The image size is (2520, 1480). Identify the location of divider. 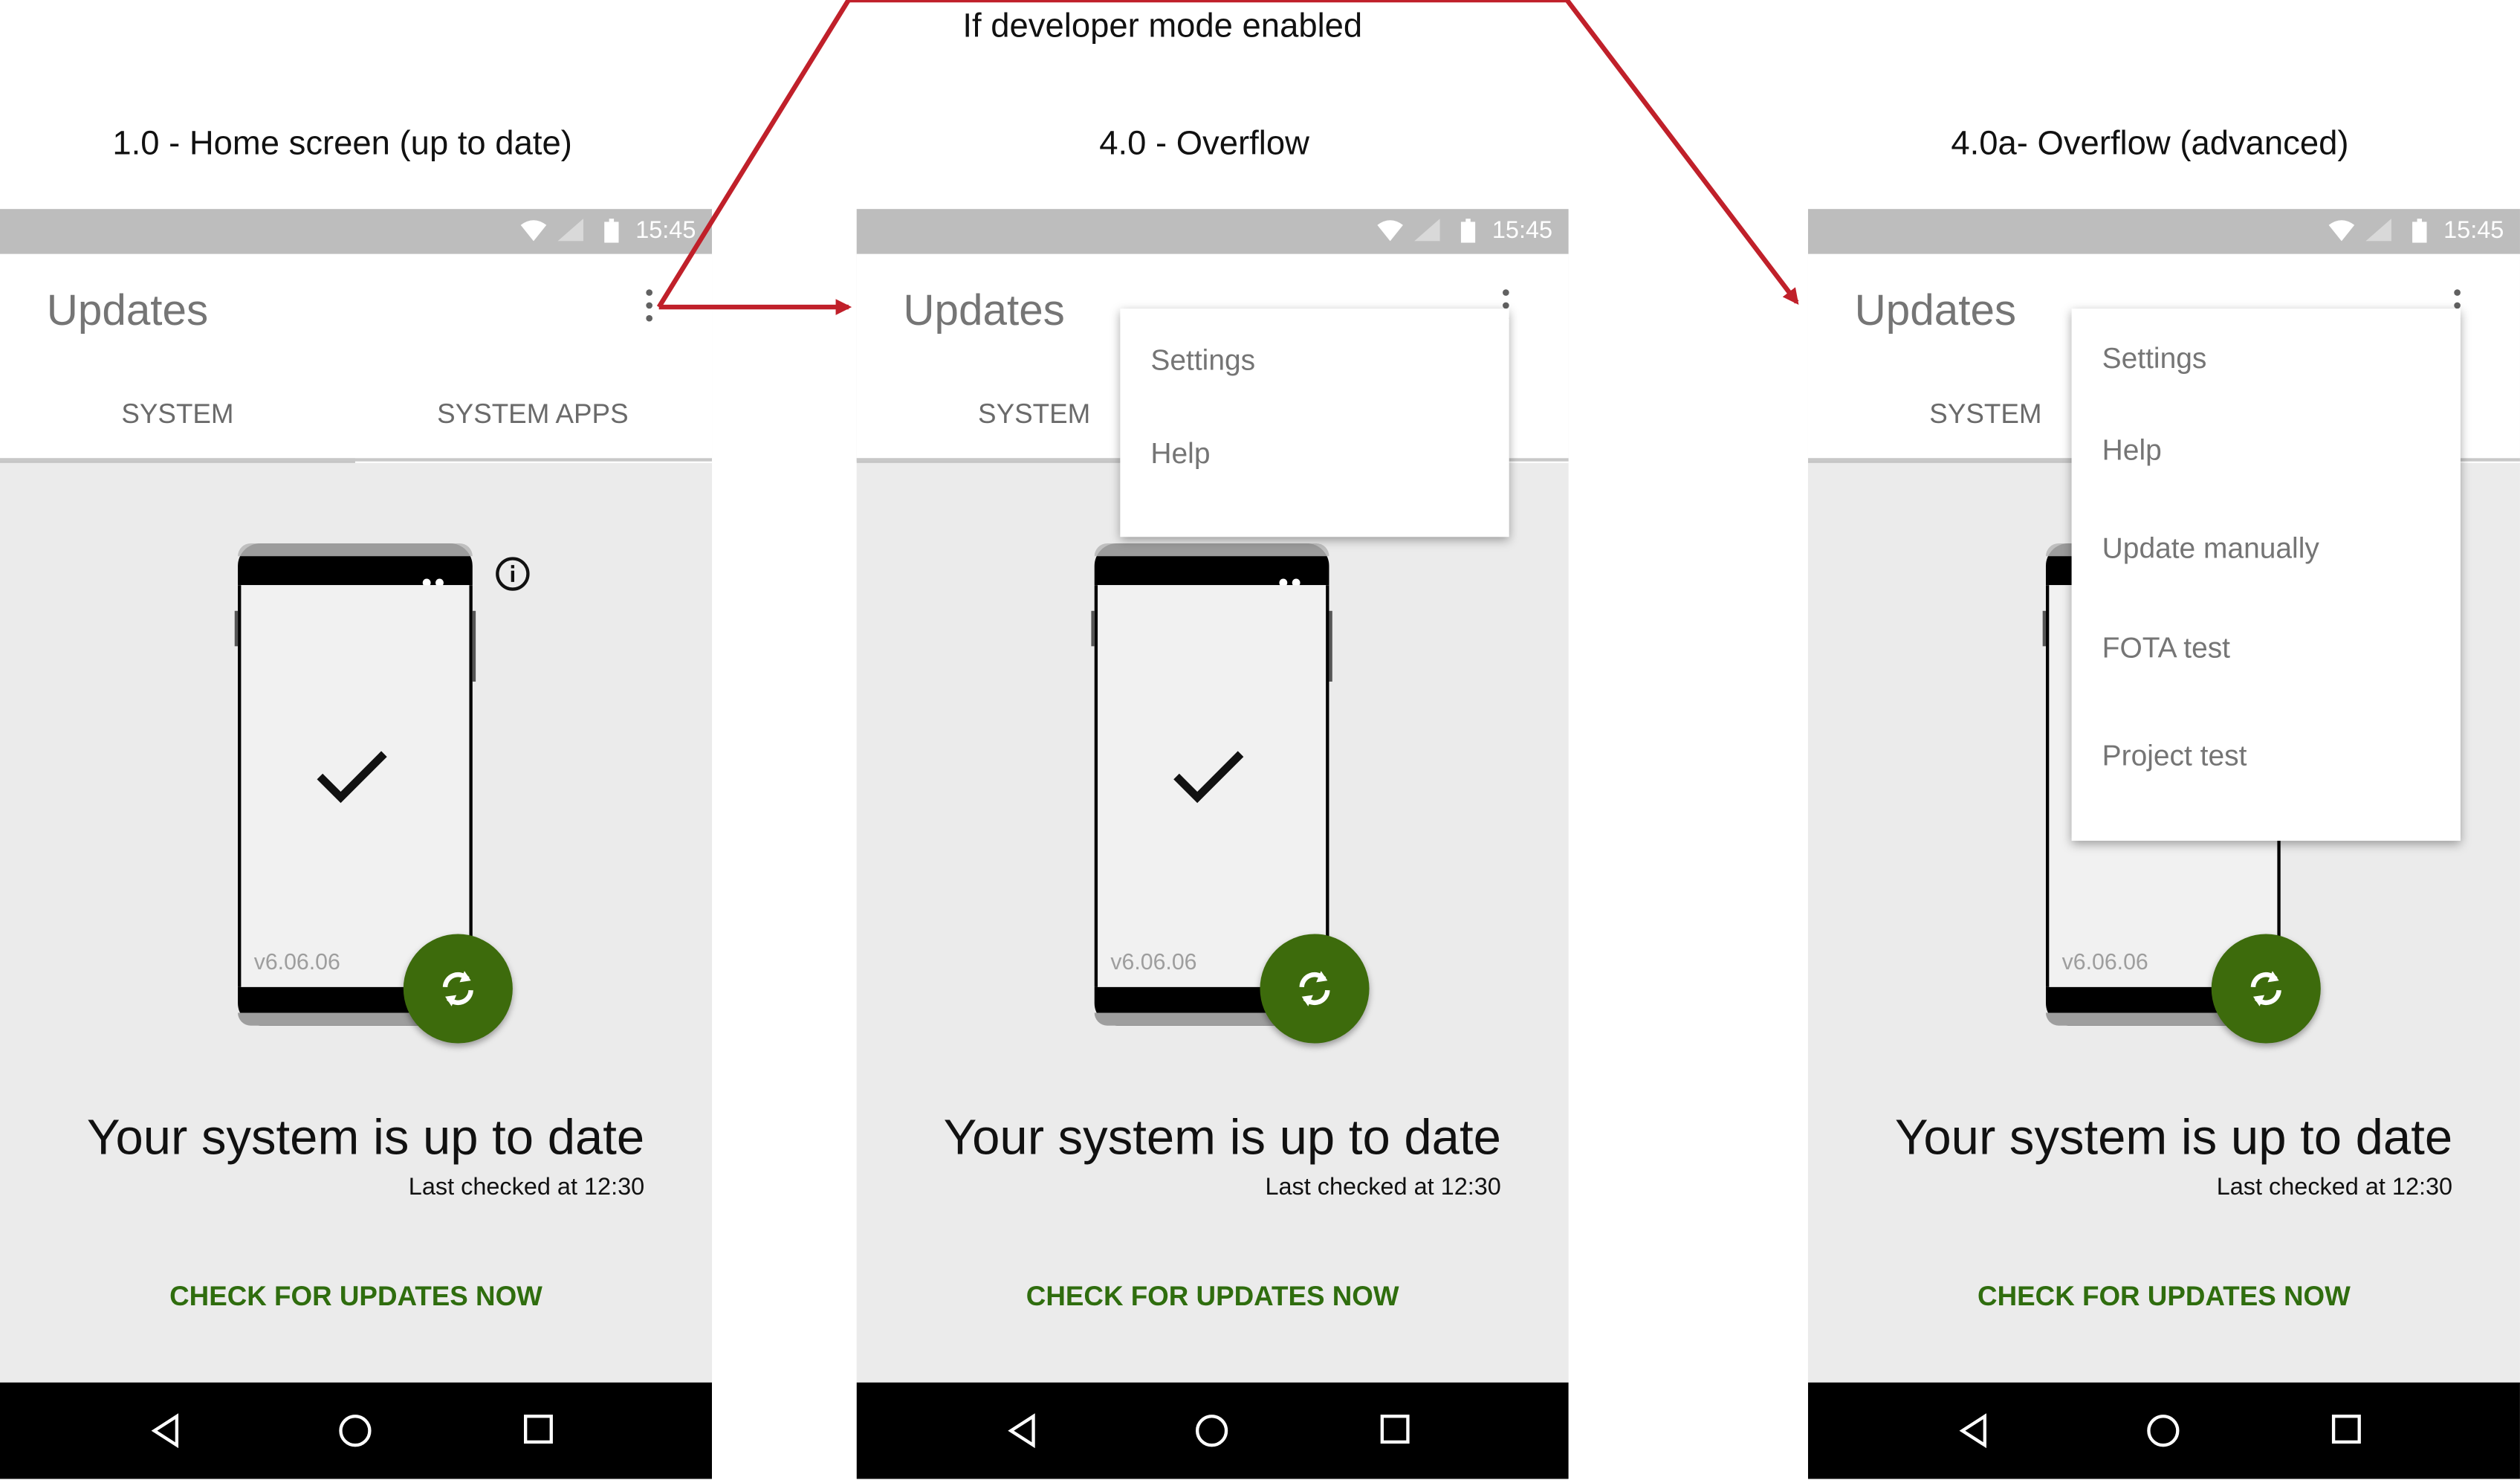
(357, 460).